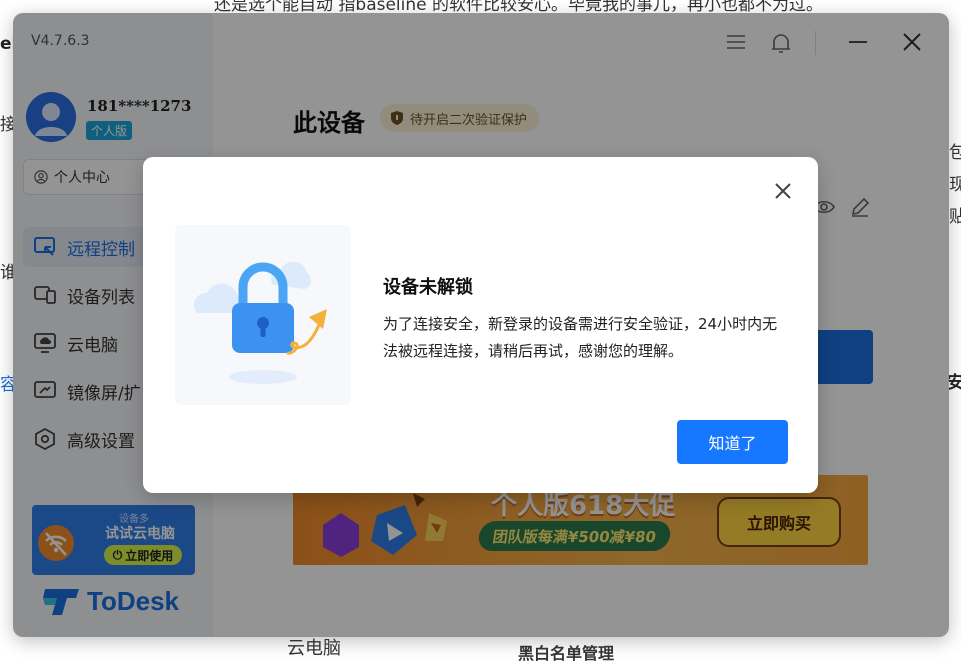  What do you see at coordinates (954, 383) in the screenshot?
I see `background-fragment: 安` at bounding box center [954, 383].